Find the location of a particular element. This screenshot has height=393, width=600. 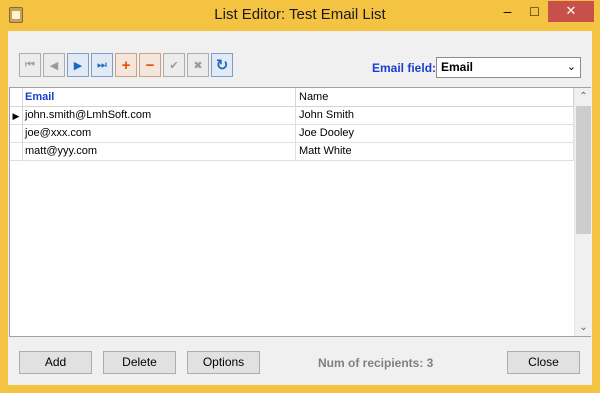

next-icon: ▶ is located at coordinates (78, 65).